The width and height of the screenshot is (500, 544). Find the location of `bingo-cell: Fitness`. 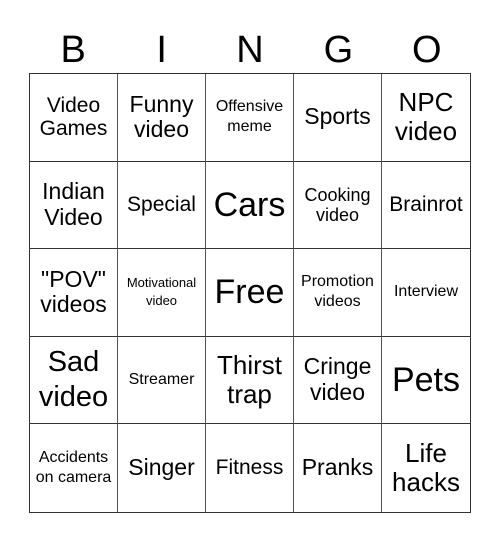

bingo-cell: Fitness is located at coordinates (250, 468).